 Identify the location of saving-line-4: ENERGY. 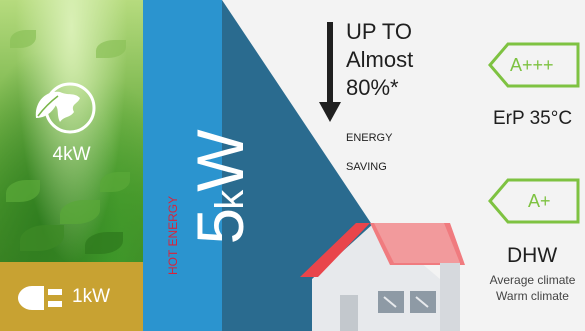
(369, 138).